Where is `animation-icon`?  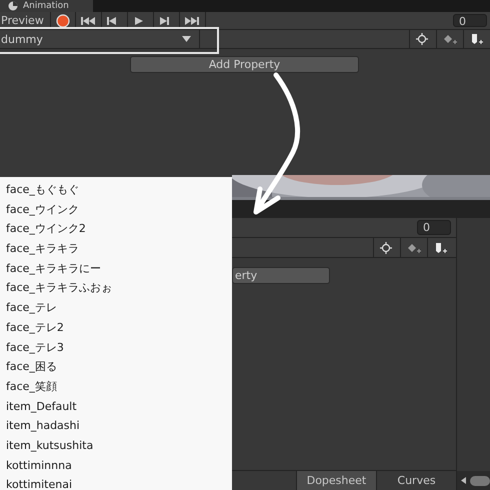 animation-icon is located at coordinates (13, 6).